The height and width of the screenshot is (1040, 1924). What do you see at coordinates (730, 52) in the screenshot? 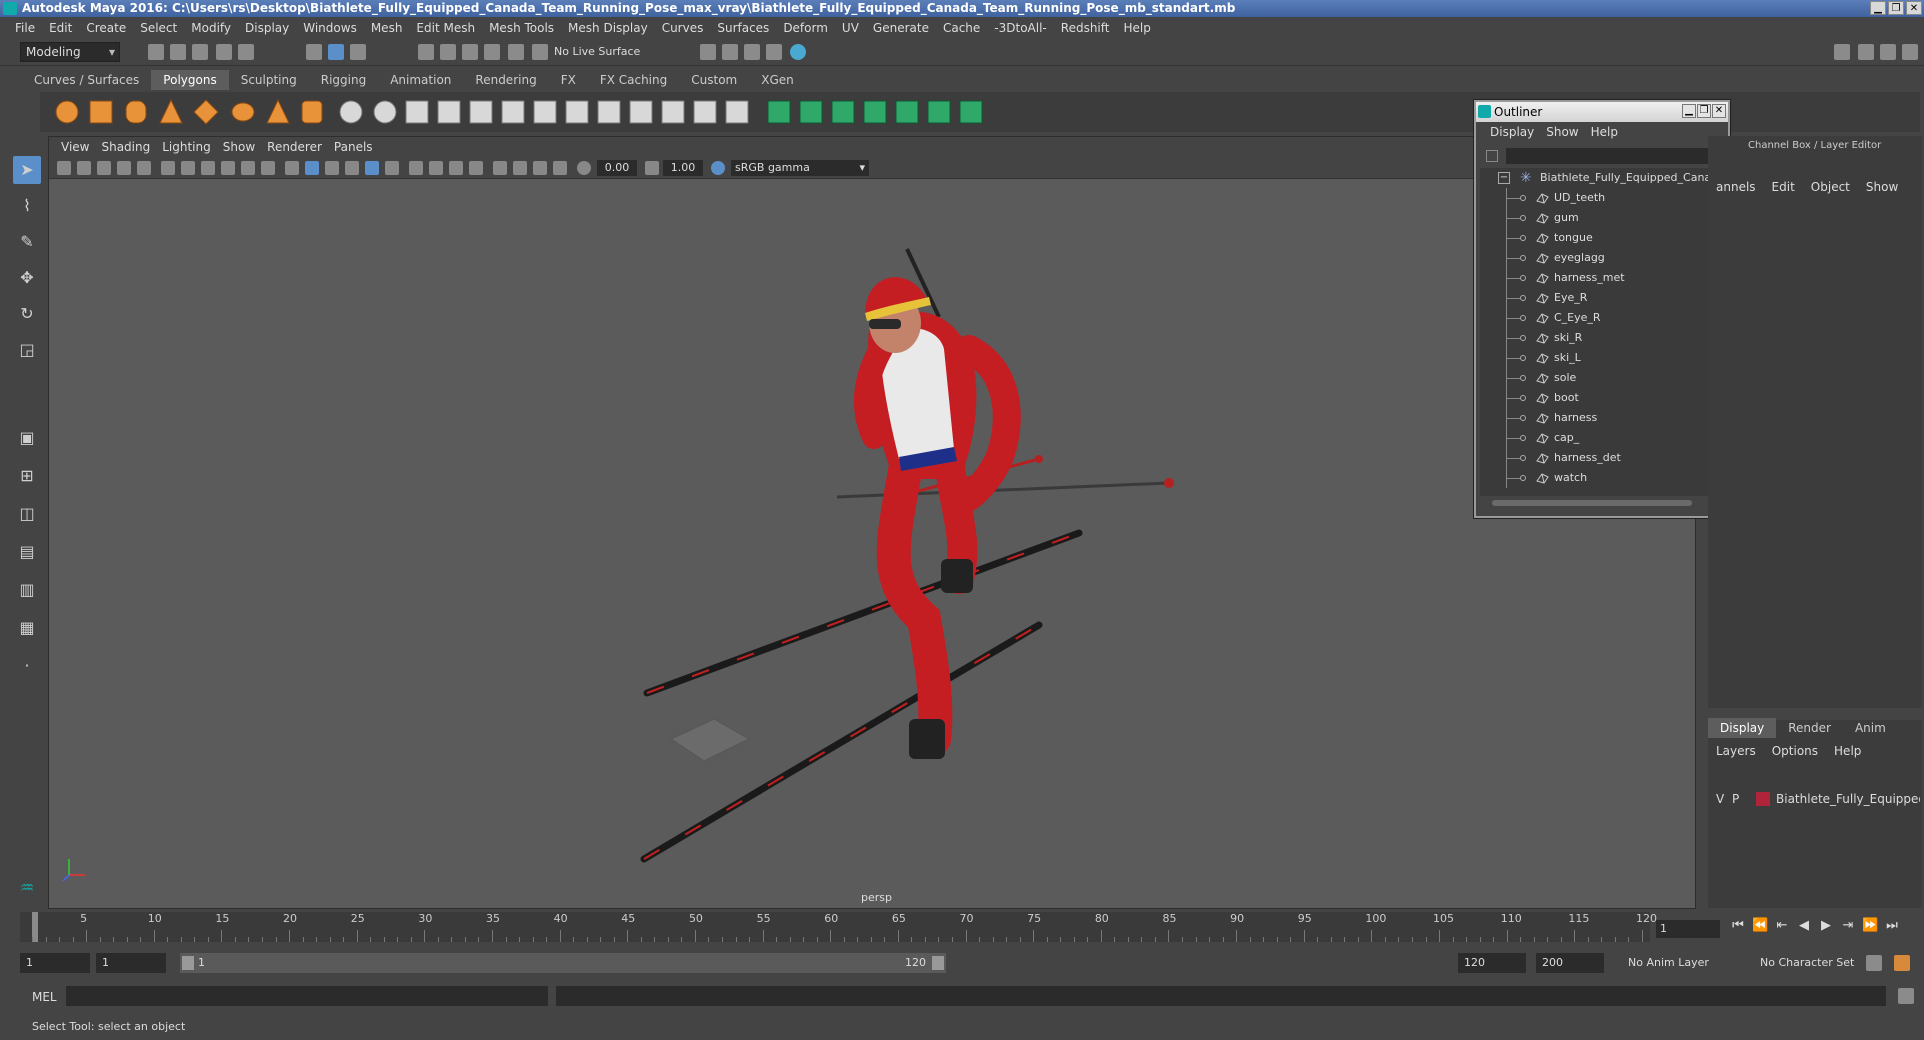
I see `ipr-render-icon` at bounding box center [730, 52].